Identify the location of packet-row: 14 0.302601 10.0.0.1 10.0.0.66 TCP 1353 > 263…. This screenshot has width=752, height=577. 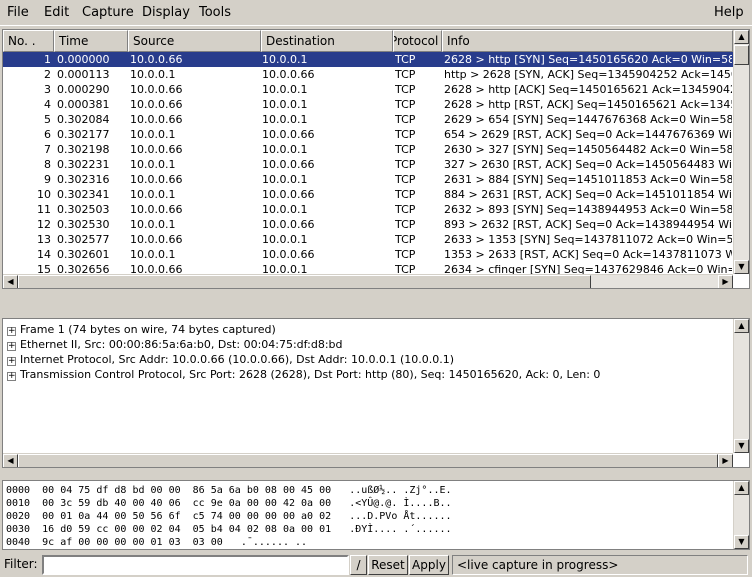
(368, 254).